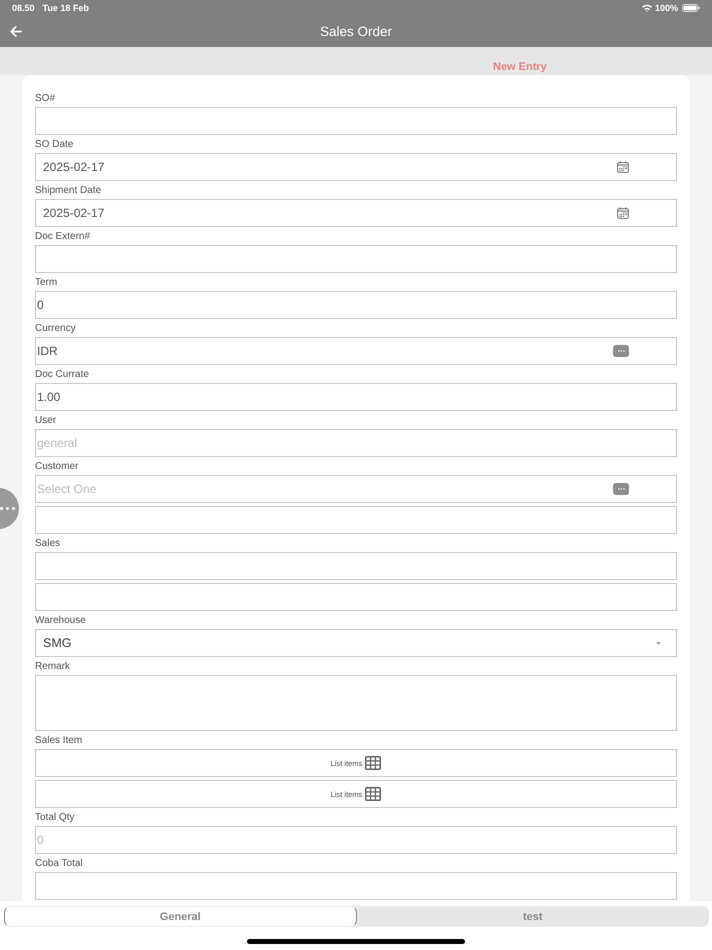 The width and height of the screenshot is (712, 950). I want to click on field-label: Doc Extern#, so click(63, 237).